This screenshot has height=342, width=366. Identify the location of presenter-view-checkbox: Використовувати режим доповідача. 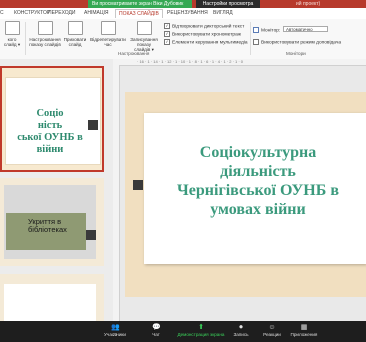
(297, 42).